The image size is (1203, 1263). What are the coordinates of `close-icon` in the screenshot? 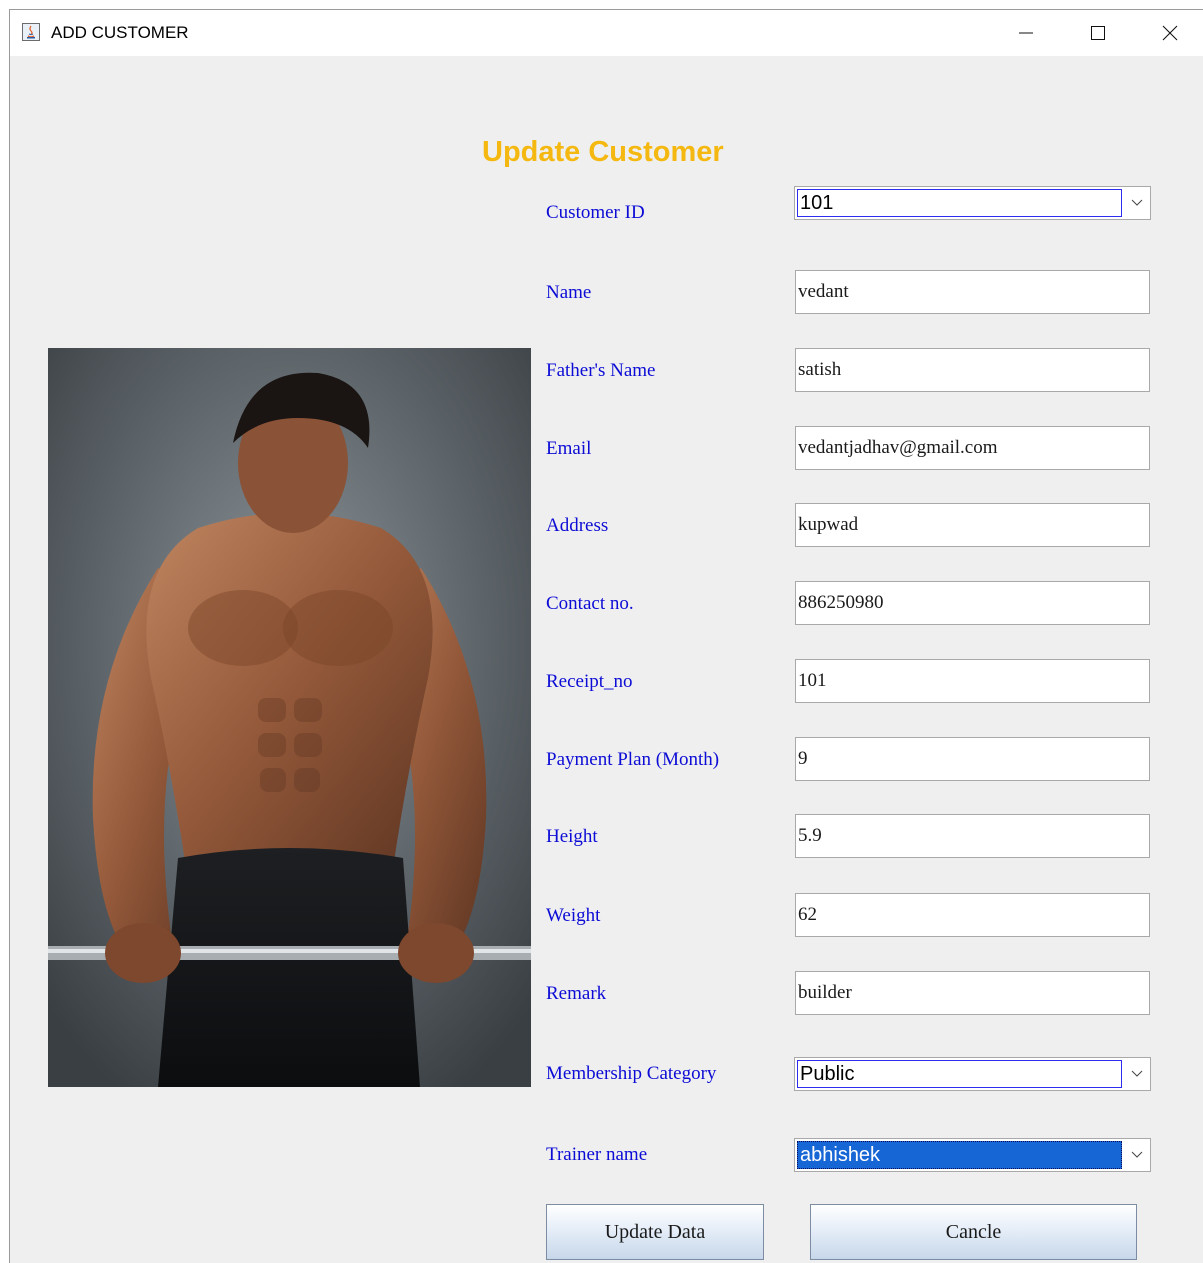 It's located at (1170, 33).